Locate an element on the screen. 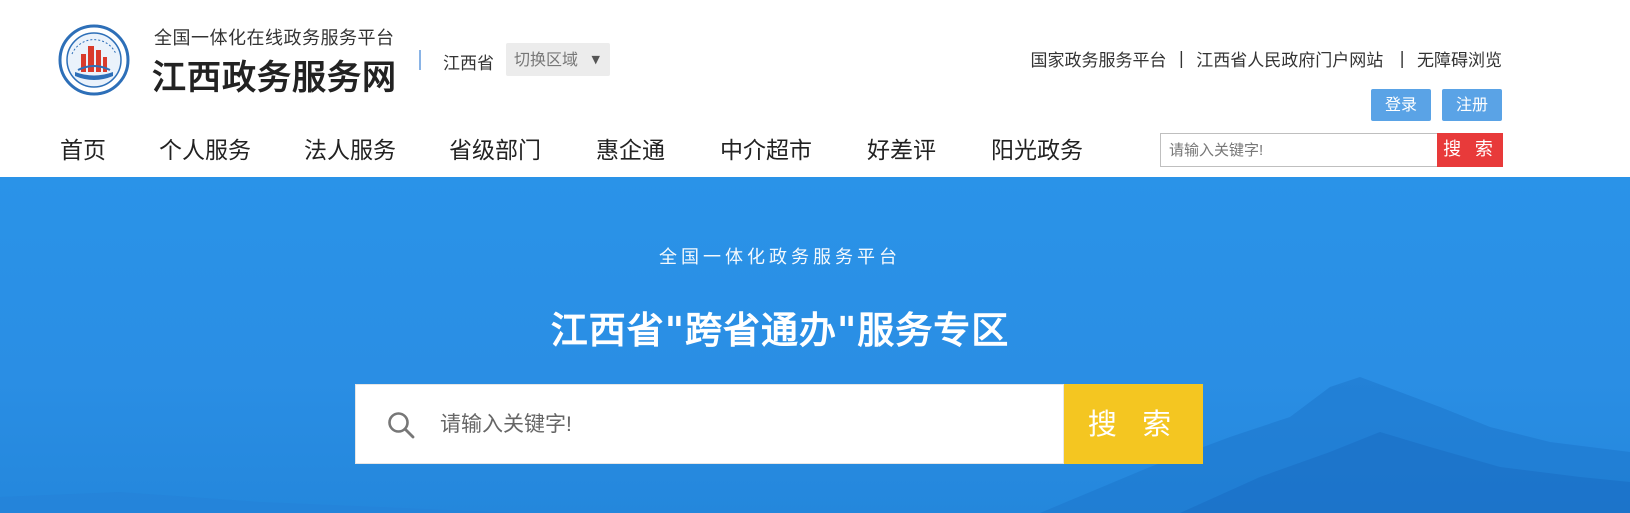 Image resolution: width=1630 pixels, height=513 pixels. main-search: 搜 索 is located at coordinates (779, 424).